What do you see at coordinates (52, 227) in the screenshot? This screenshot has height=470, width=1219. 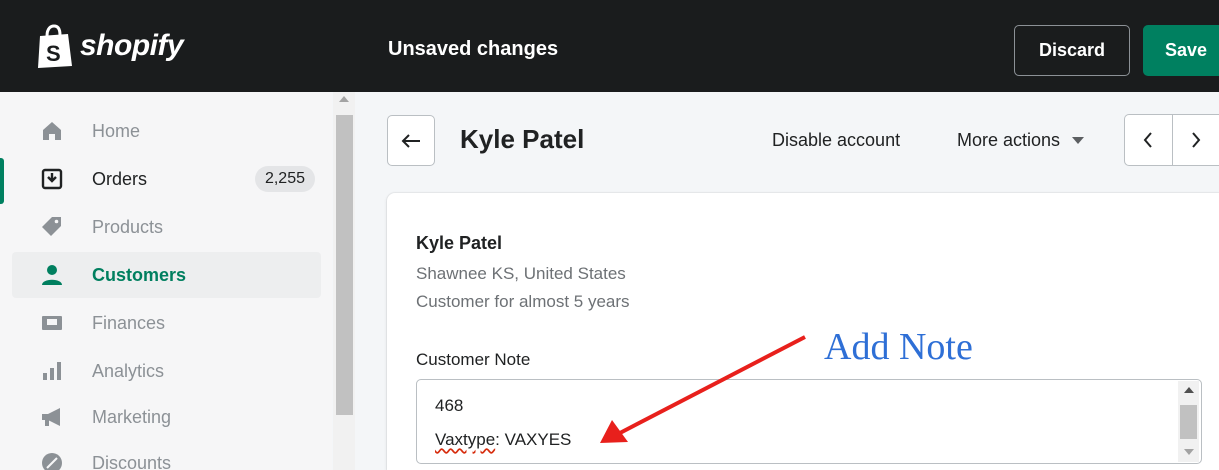 I see `tag-icon` at bounding box center [52, 227].